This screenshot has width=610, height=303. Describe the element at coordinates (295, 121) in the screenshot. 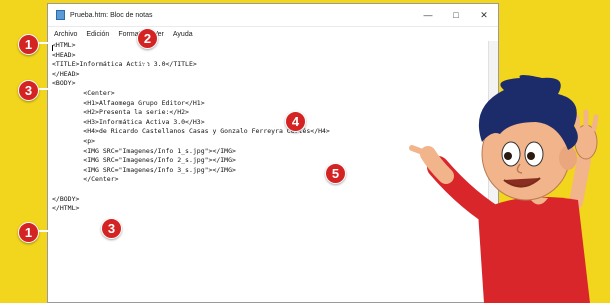

I see `callout-marker-4: 4` at that location.